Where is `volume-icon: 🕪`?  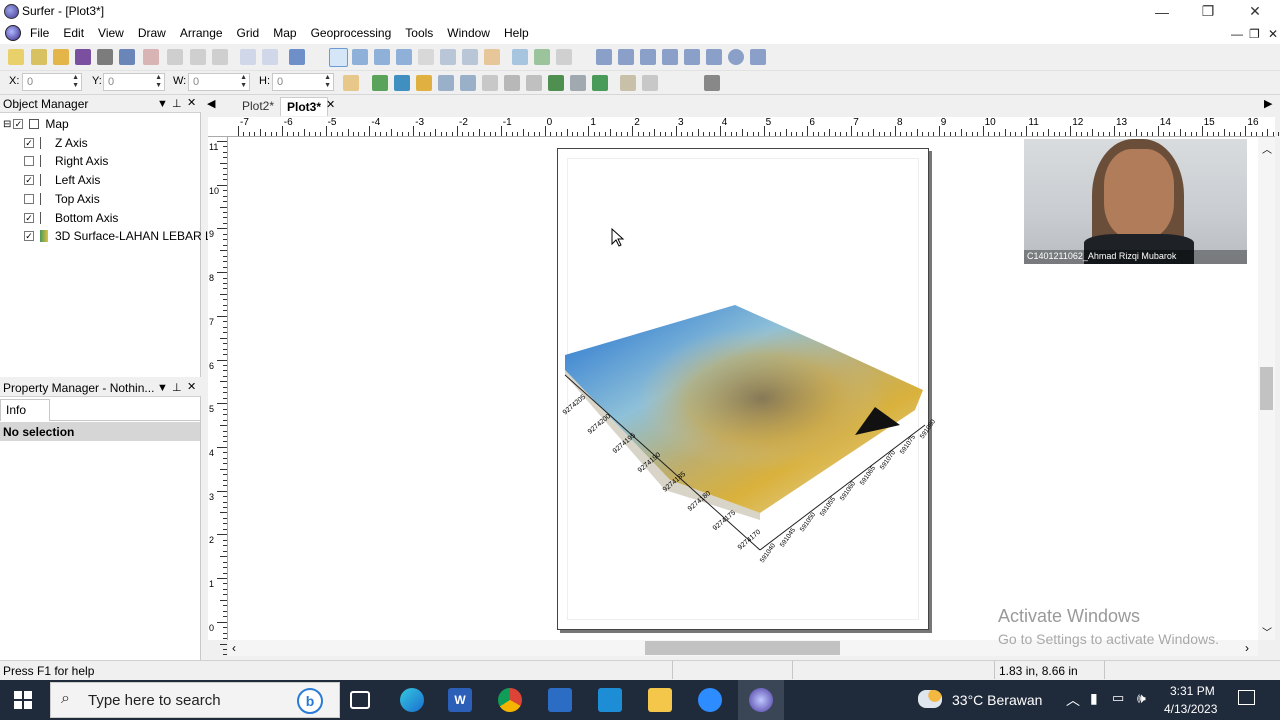
volume-icon: 🕪 is located at coordinates (1141, 698).